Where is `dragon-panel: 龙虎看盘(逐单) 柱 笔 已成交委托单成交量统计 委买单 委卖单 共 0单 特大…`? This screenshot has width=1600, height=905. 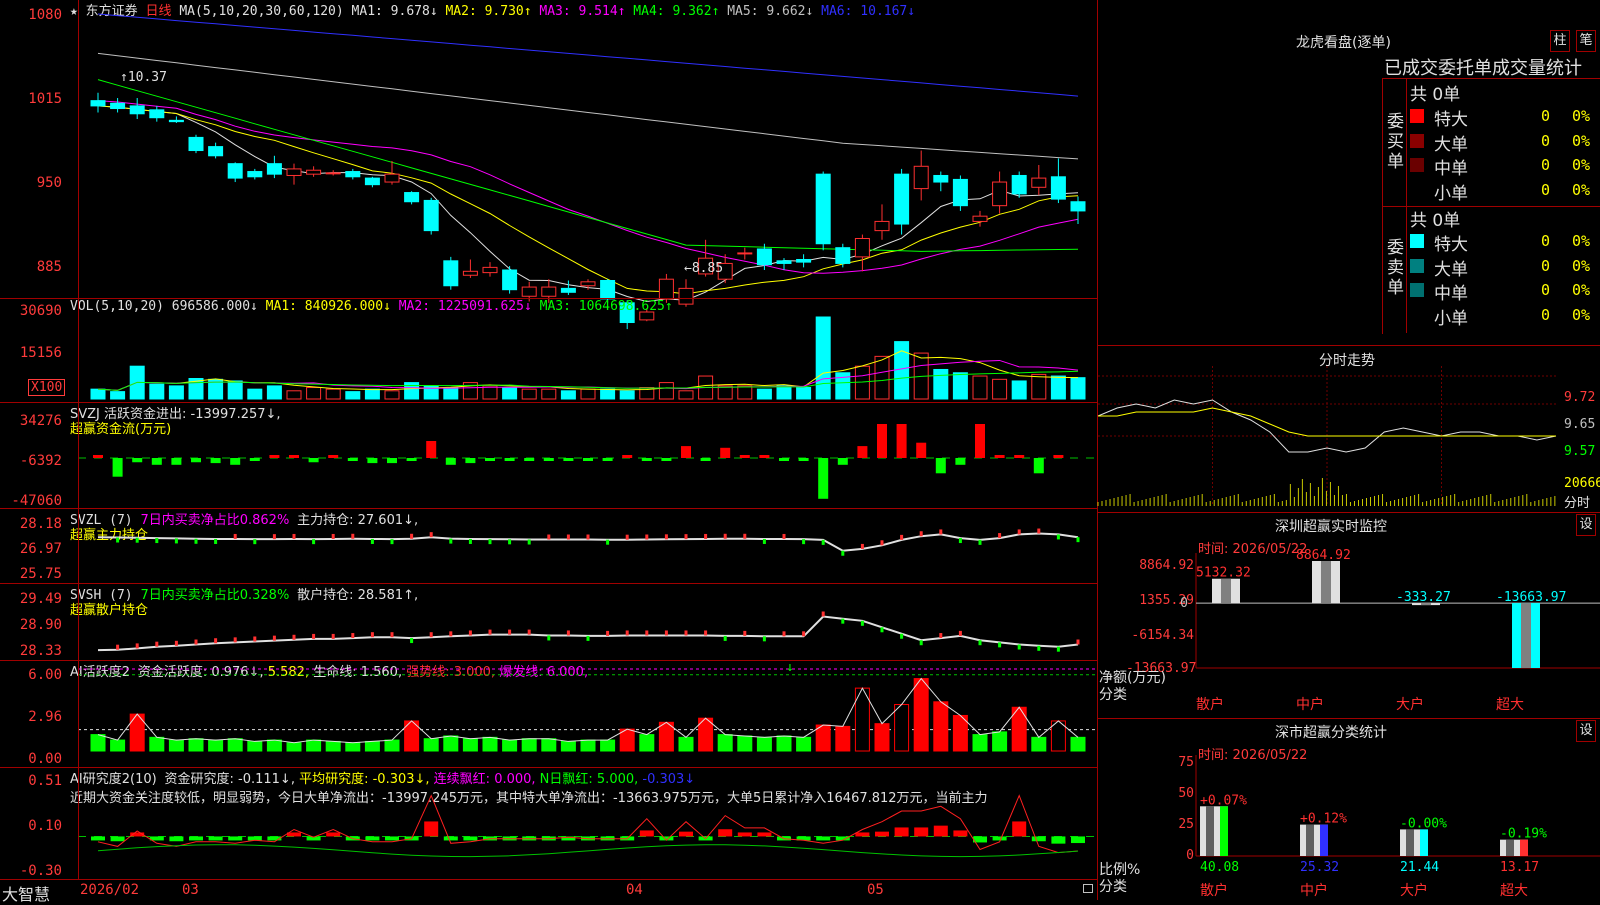 dragon-panel: 龙虎看盘(逐单) 柱 笔 已成交委托单成交量统计 委买单 委卖单 共 0单 特大… is located at coordinates (1349, 172).